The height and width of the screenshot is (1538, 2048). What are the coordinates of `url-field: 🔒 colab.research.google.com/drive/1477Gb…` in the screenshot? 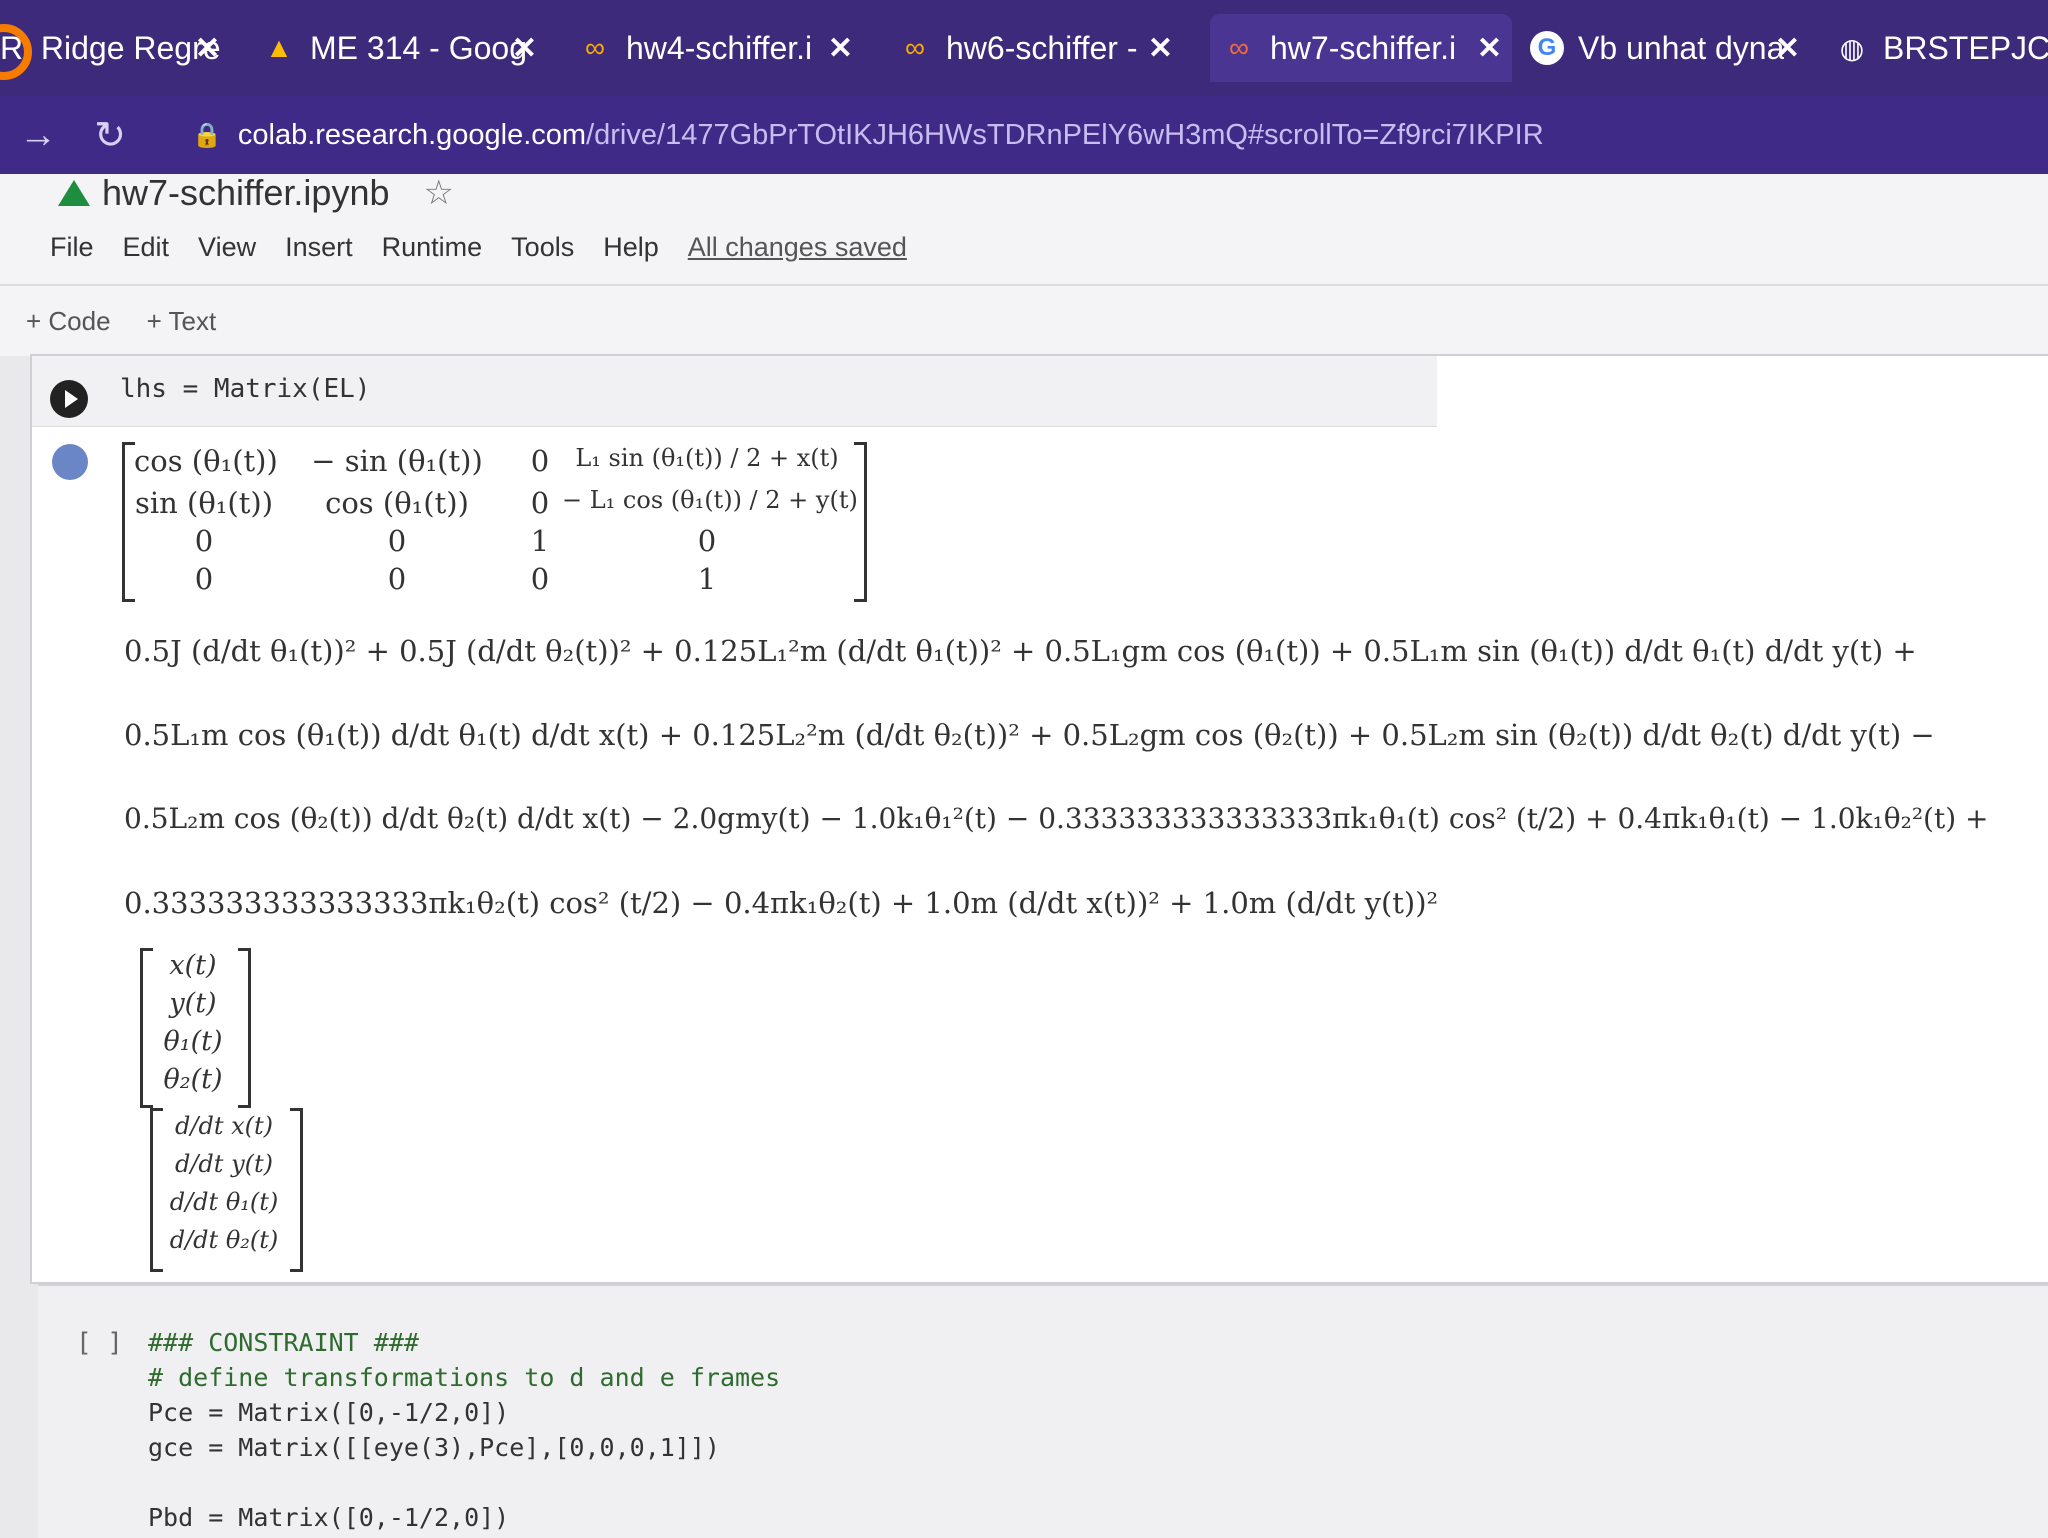 It's located at (868, 135).